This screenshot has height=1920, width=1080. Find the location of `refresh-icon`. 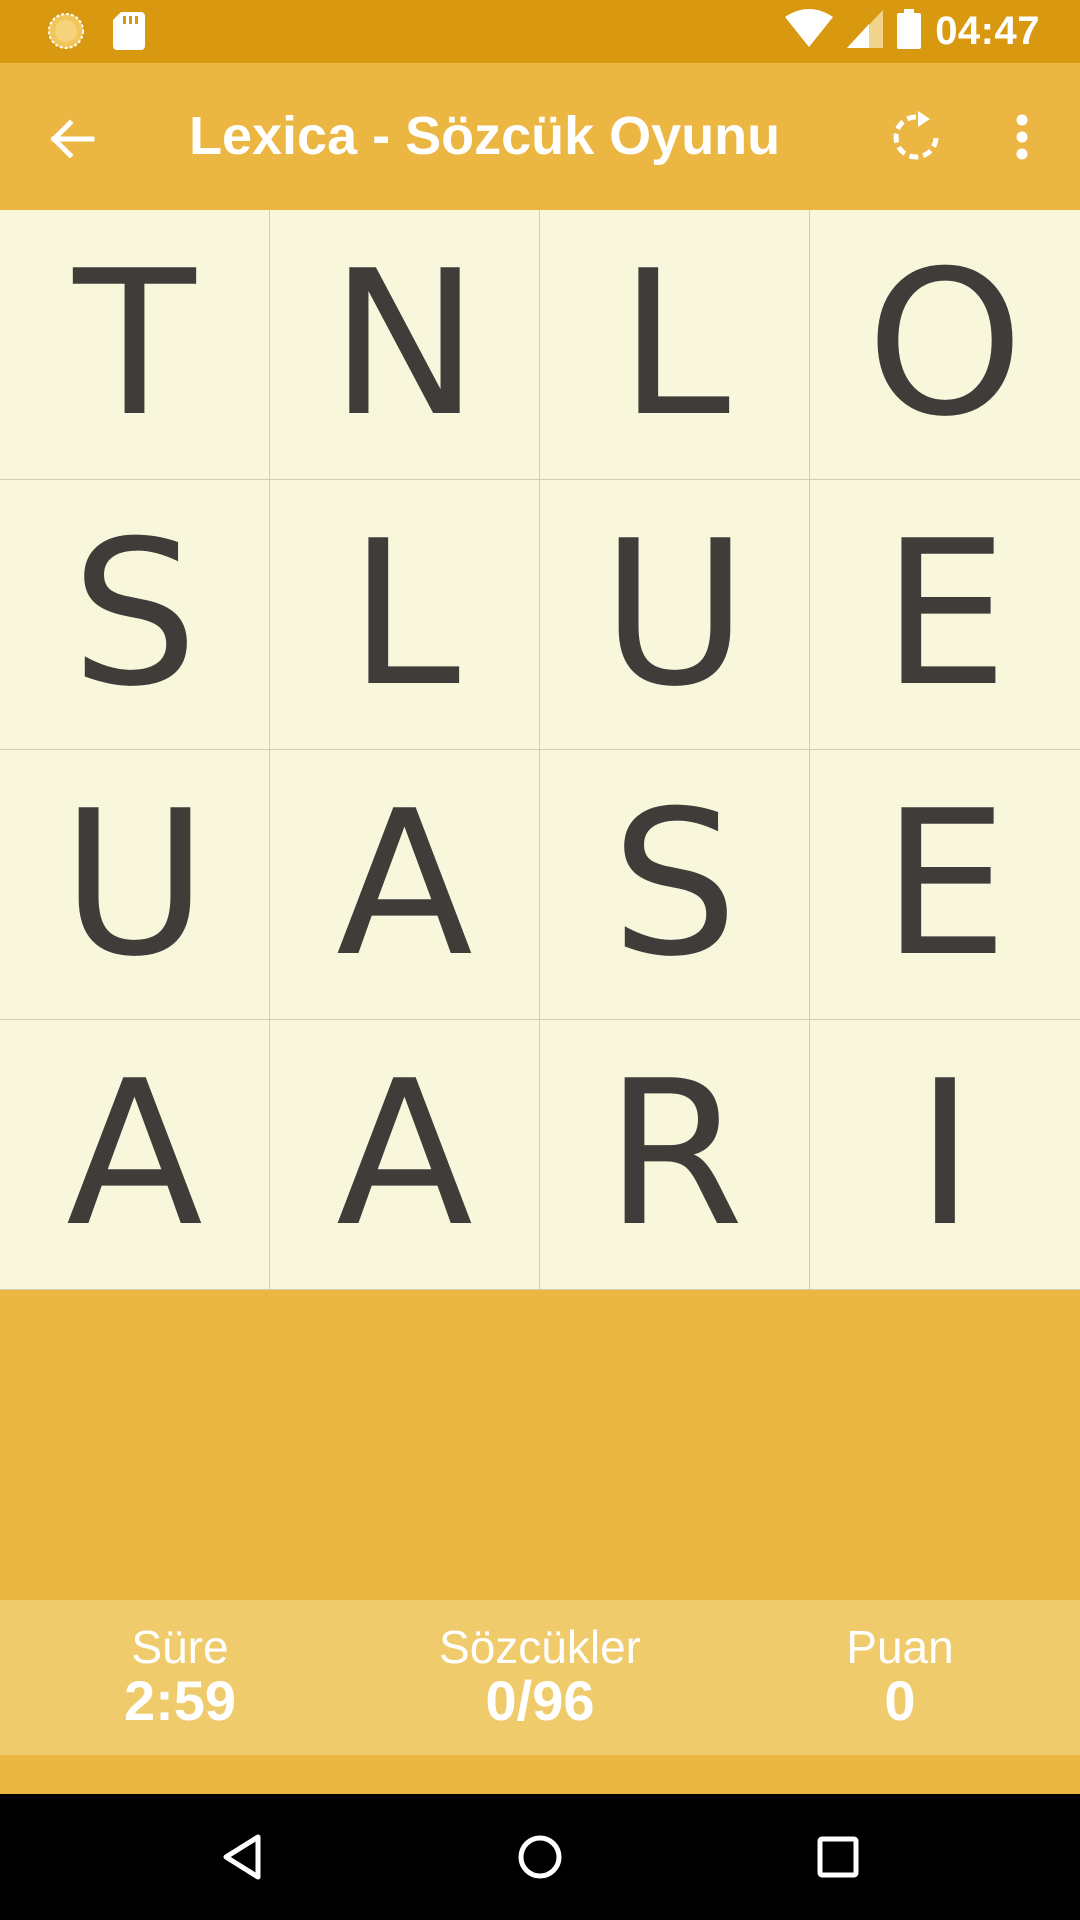

refresh-icon is located at coordinates (916, 135).